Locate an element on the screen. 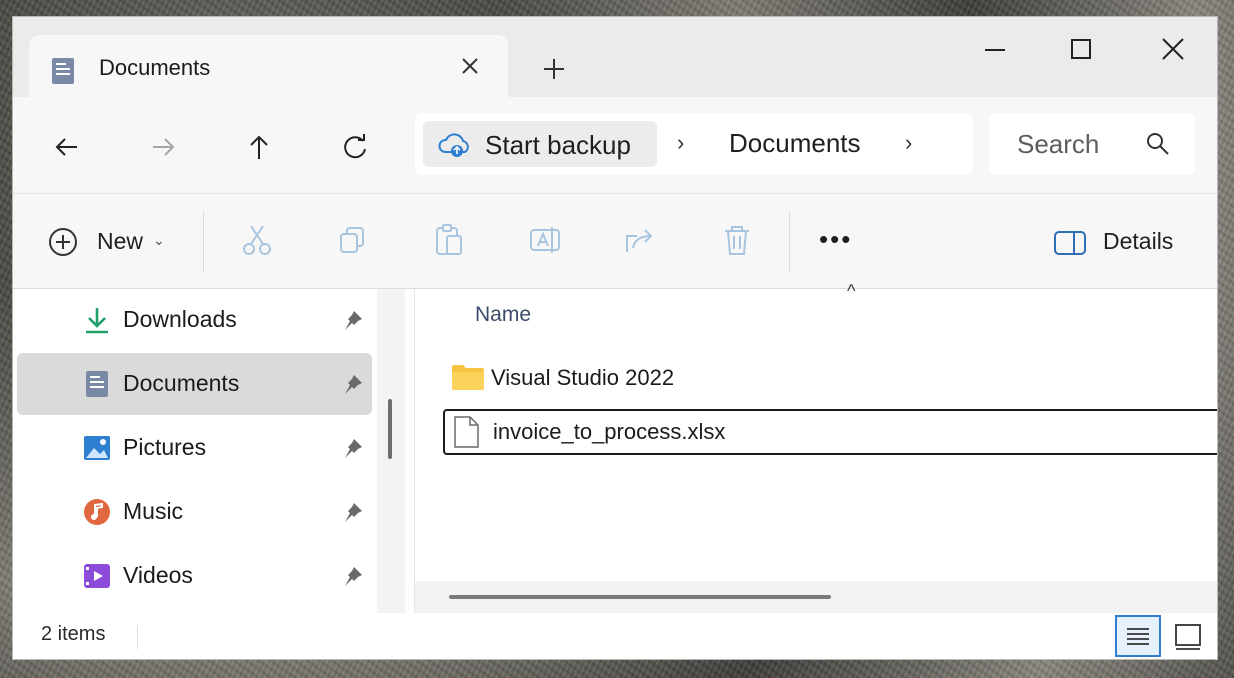 The image size is (1234, 678). sidebar-item-downloads: Downloads is located at coordinates (194, 320).